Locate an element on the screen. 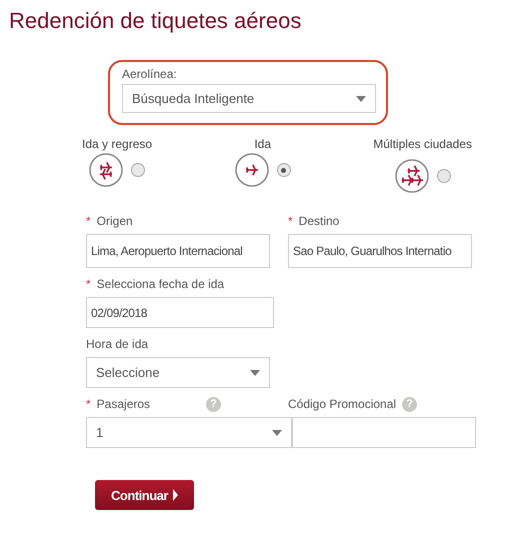 The width and height of the screenshot is (530, 540). field-label: Destino is located at coordinates (319, 221).